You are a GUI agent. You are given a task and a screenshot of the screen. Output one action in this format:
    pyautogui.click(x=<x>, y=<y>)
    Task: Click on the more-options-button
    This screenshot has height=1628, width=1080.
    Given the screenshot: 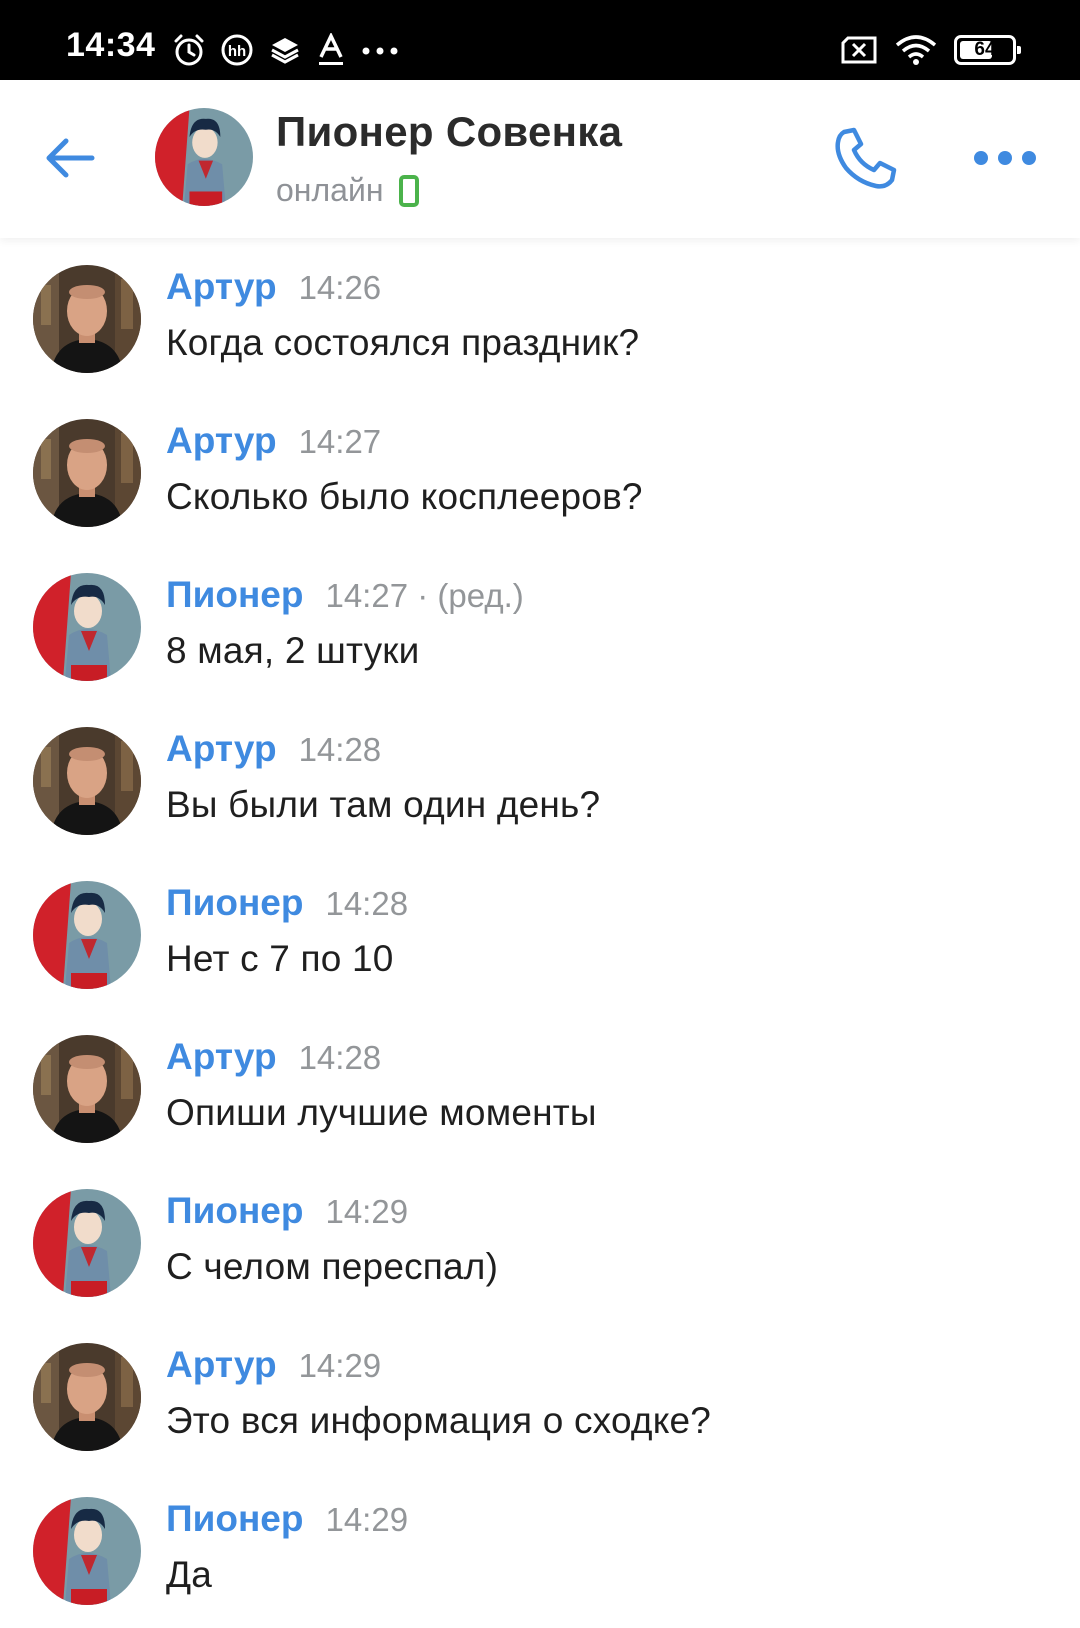 What is the action you would take?
    pyautogui.click(x=1005, y=158)
    